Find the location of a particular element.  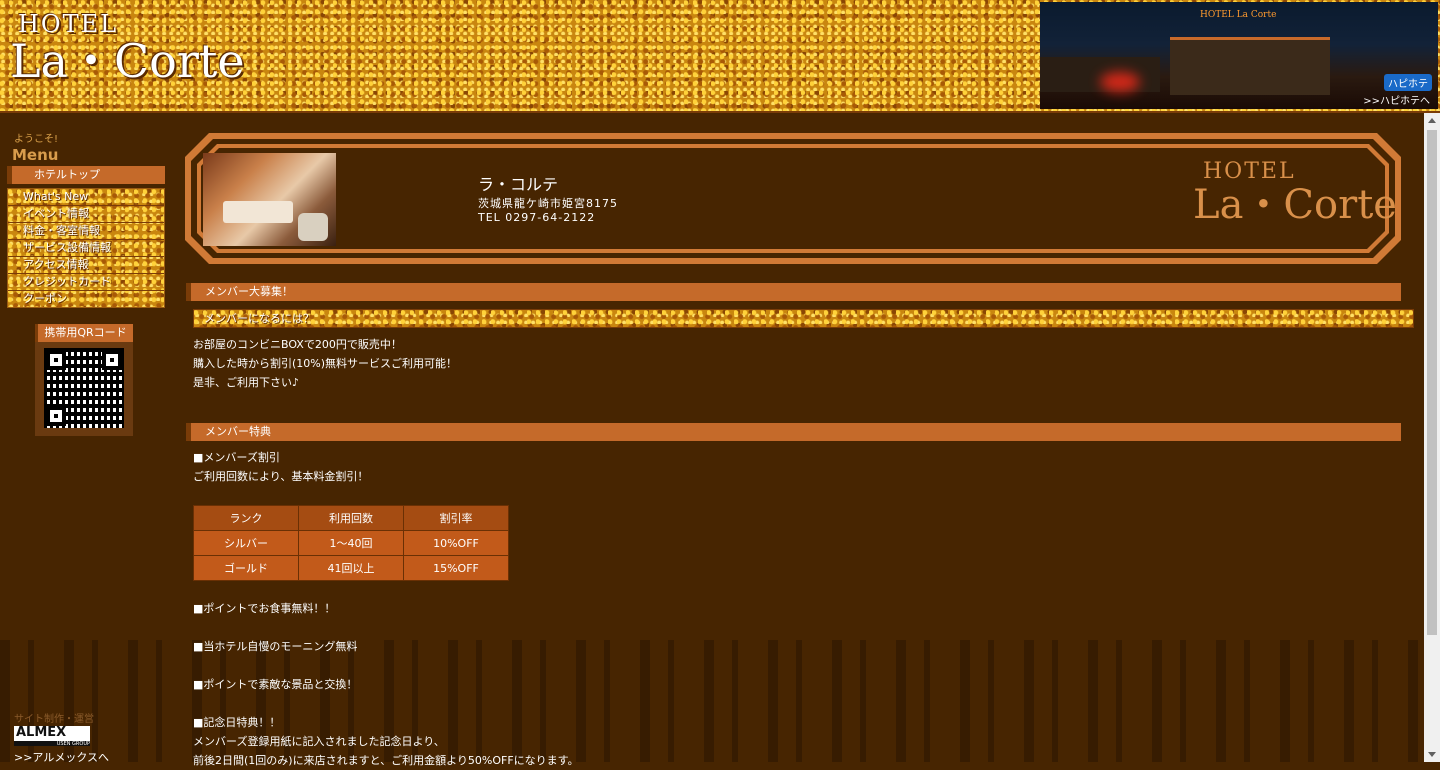

discount-desc: ご利用回数により、基本料金割引！ is located at coordinates (281, 476).